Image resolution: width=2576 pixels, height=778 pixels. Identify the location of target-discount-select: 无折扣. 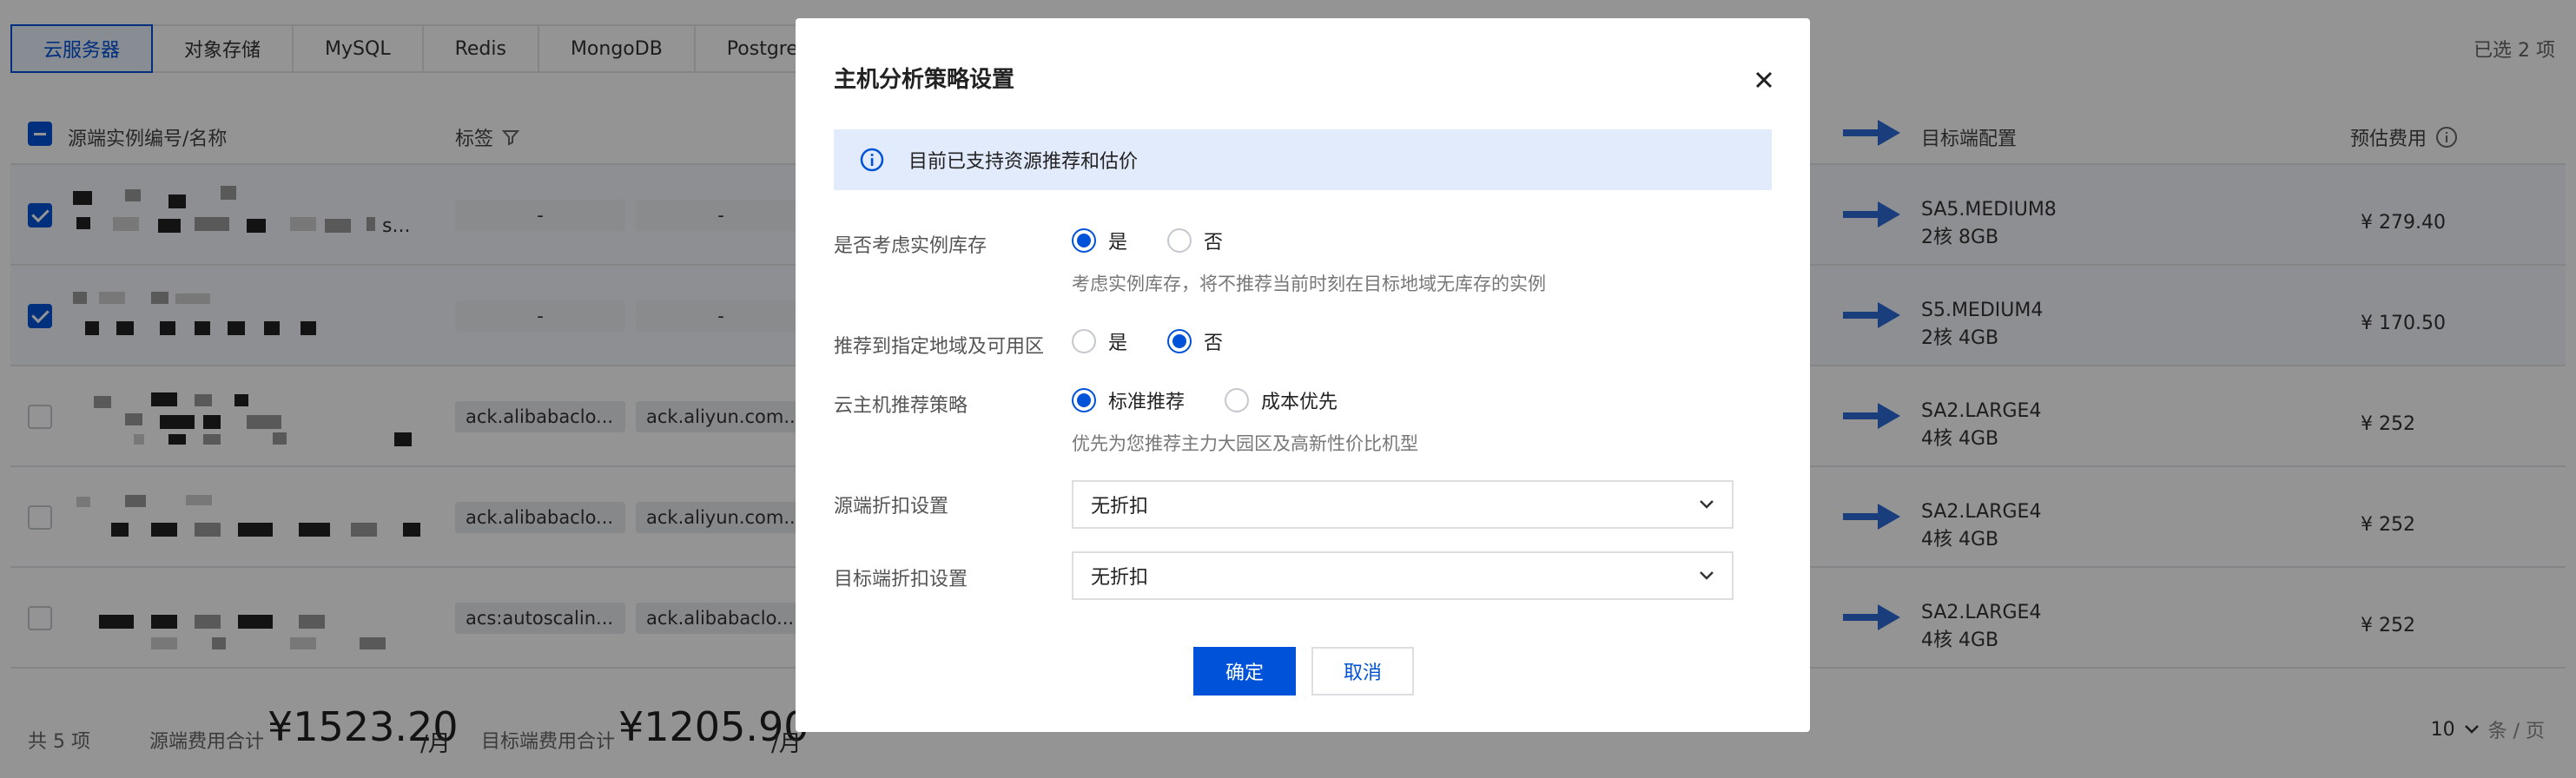
(1403, 575).